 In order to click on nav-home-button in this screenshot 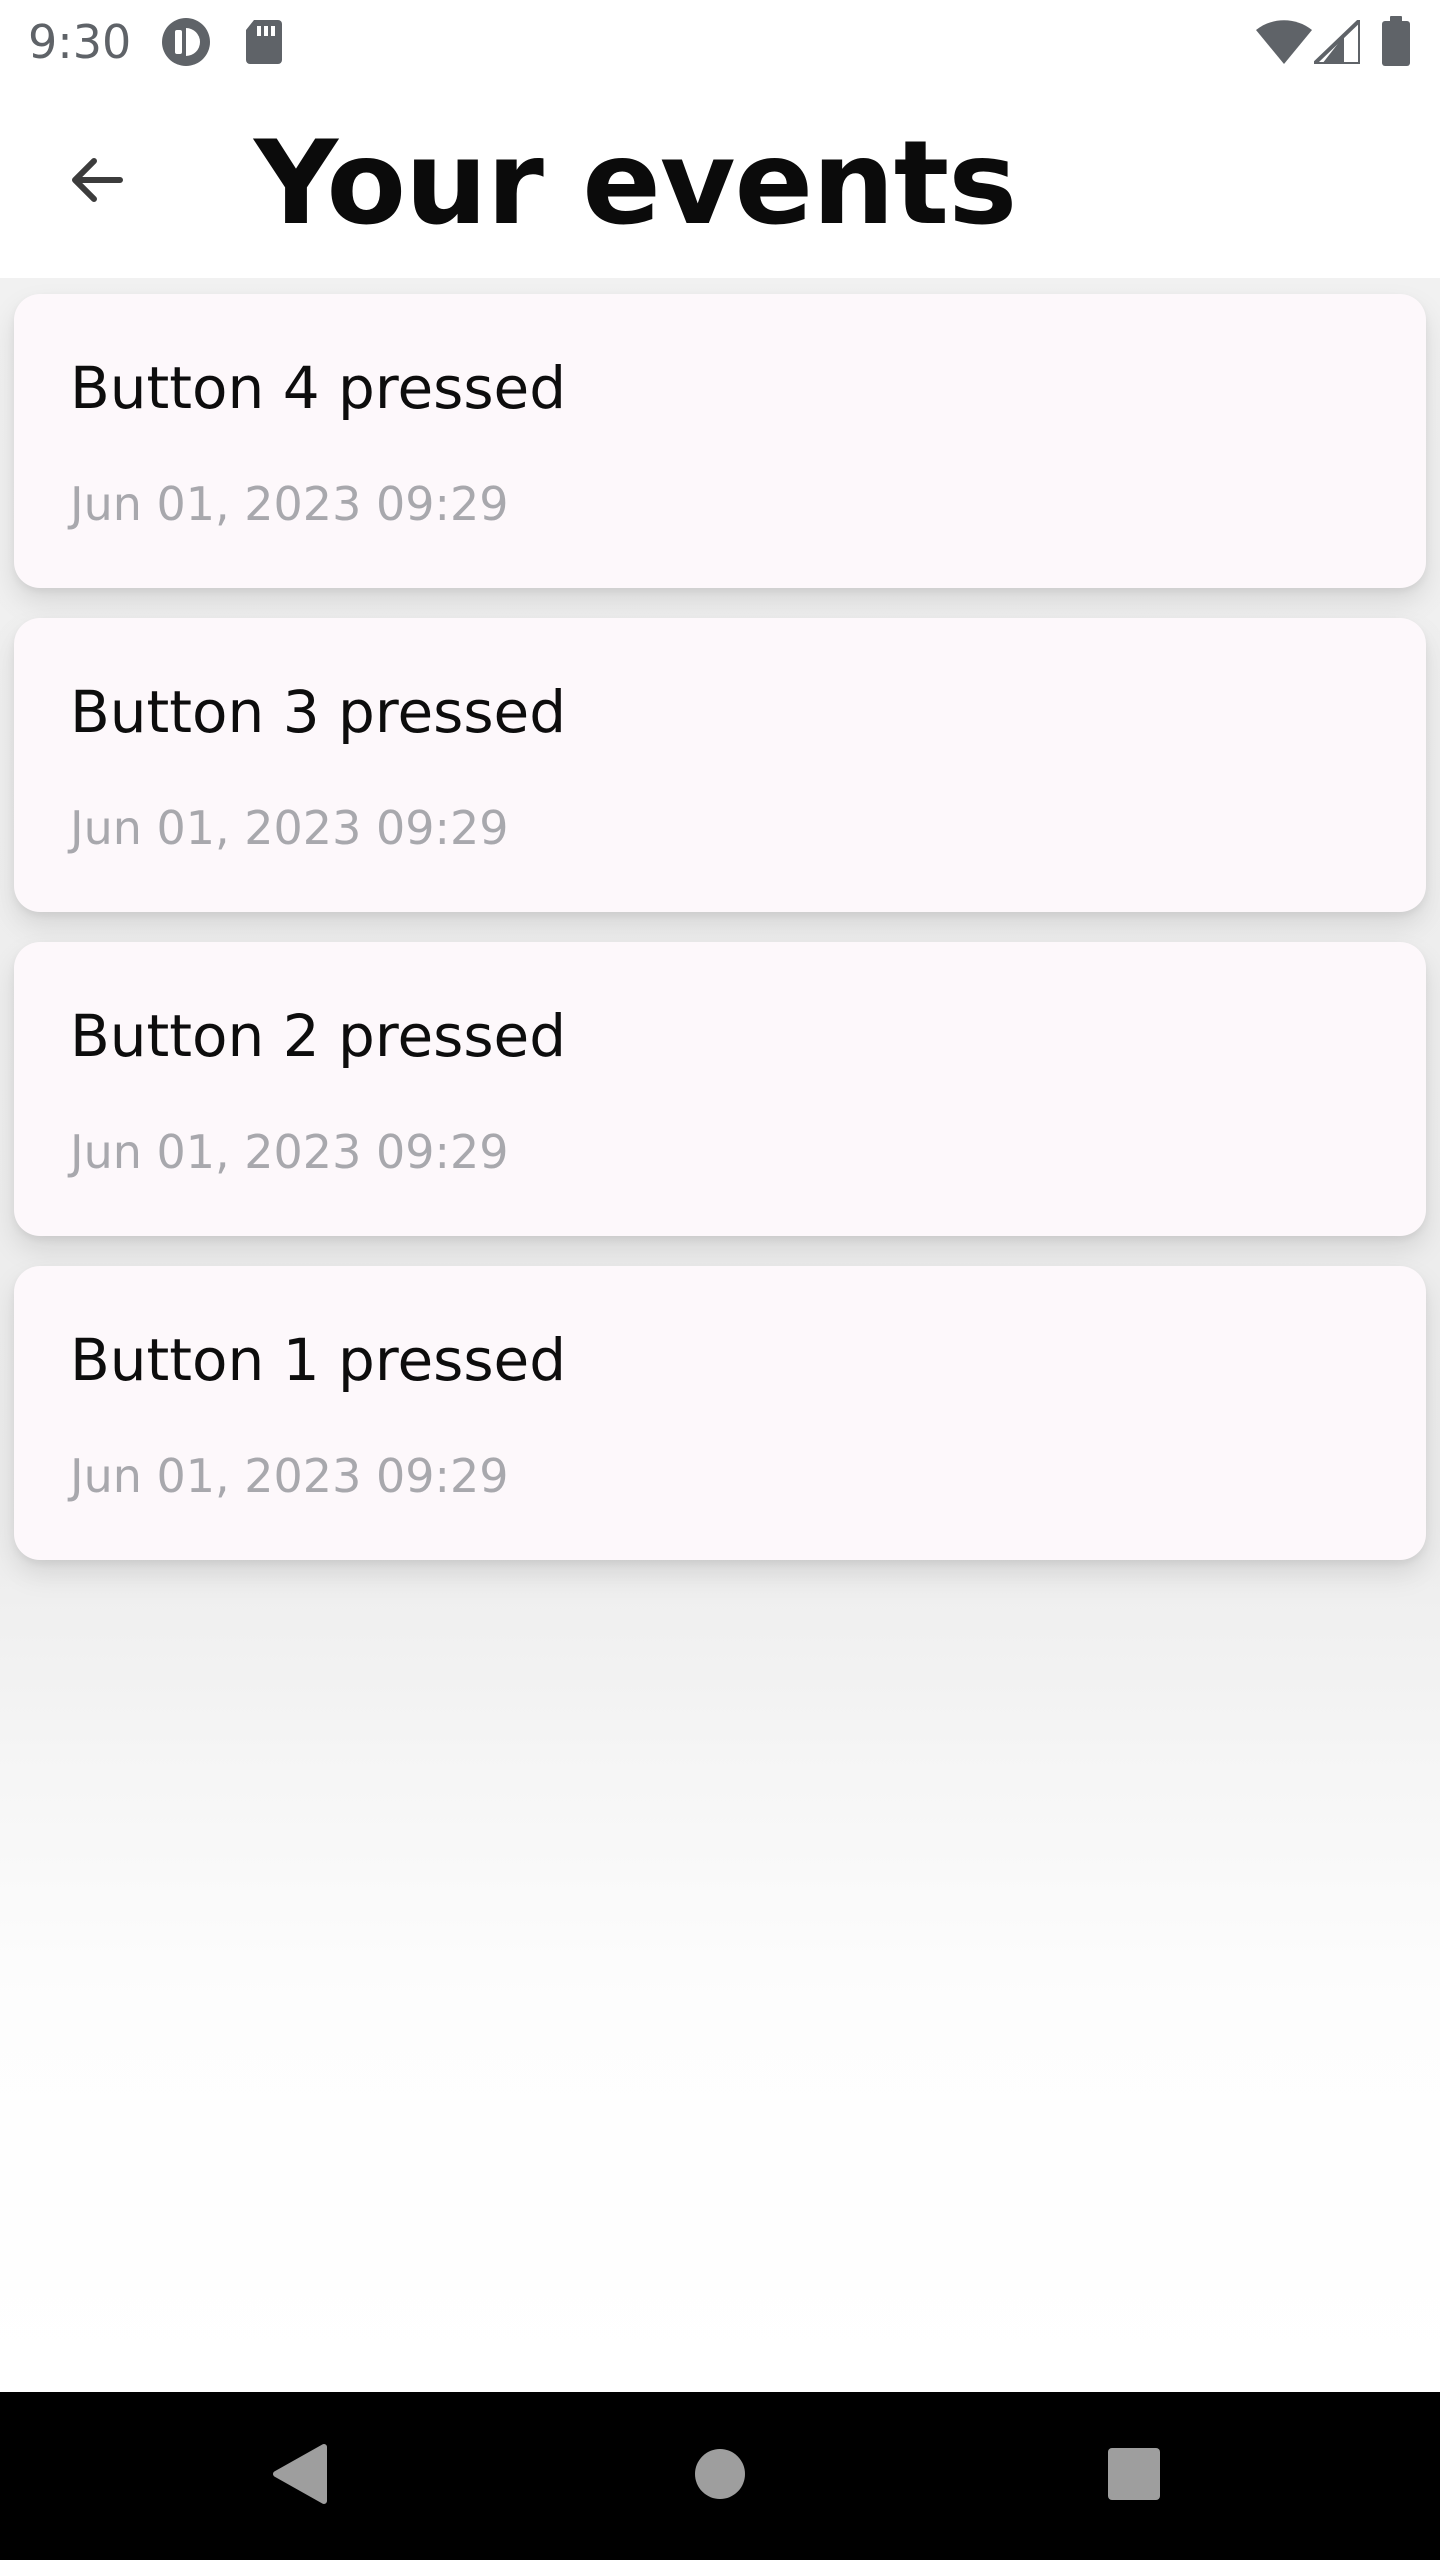, I will do `click(720, 2476)`.